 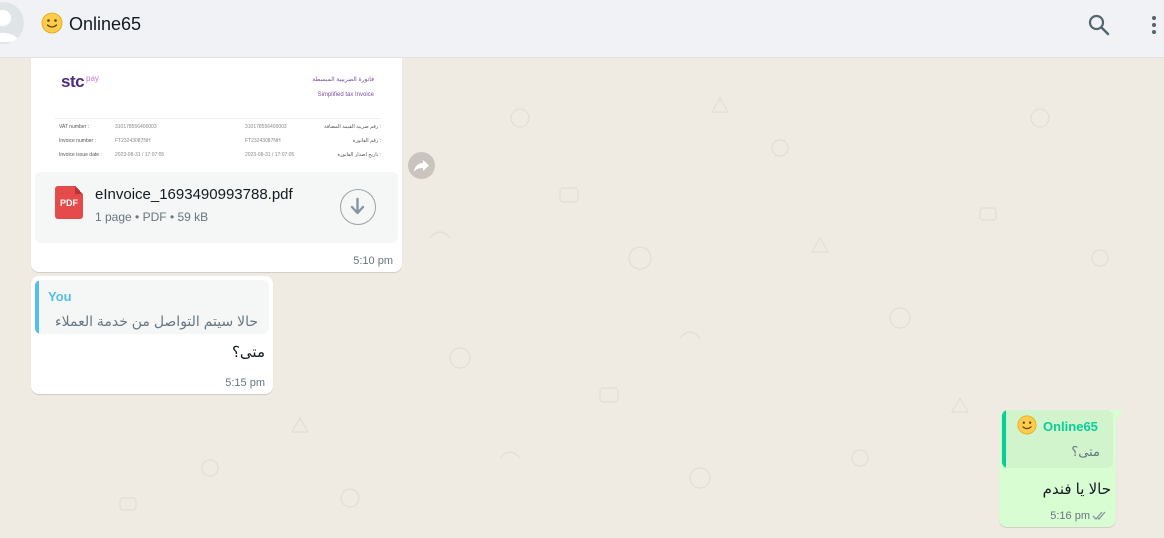 I want to click on message-time: 5:15 pm, so click(x=245, y=383).